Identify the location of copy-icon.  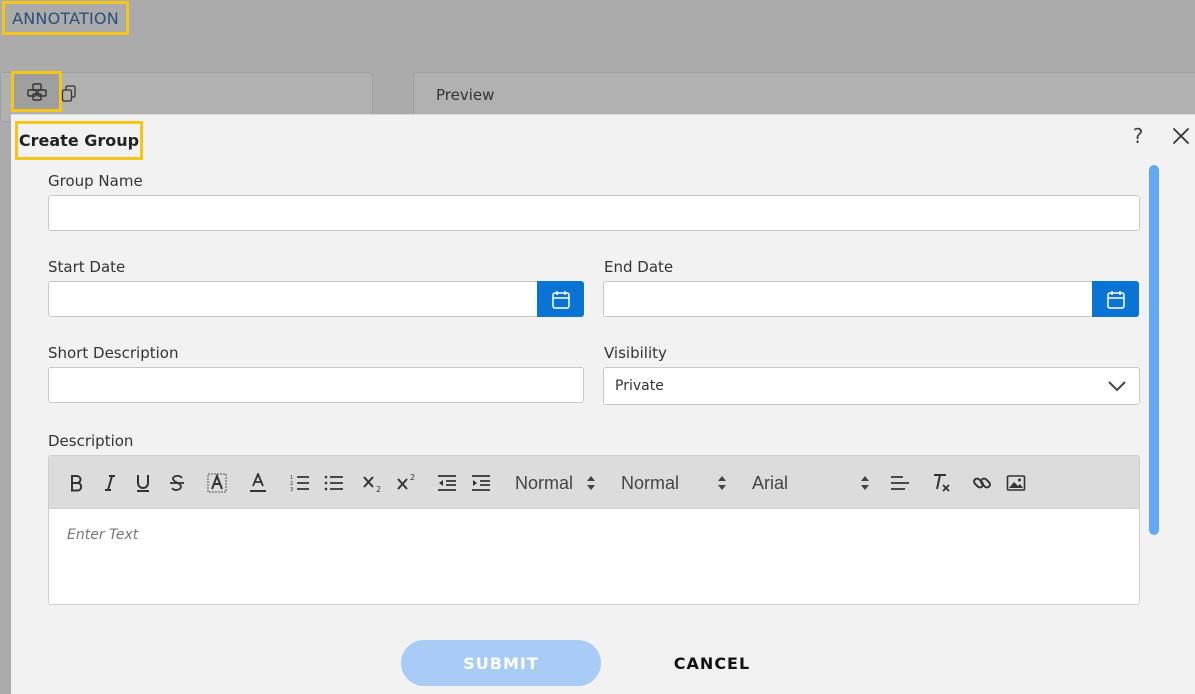
(68, 93).